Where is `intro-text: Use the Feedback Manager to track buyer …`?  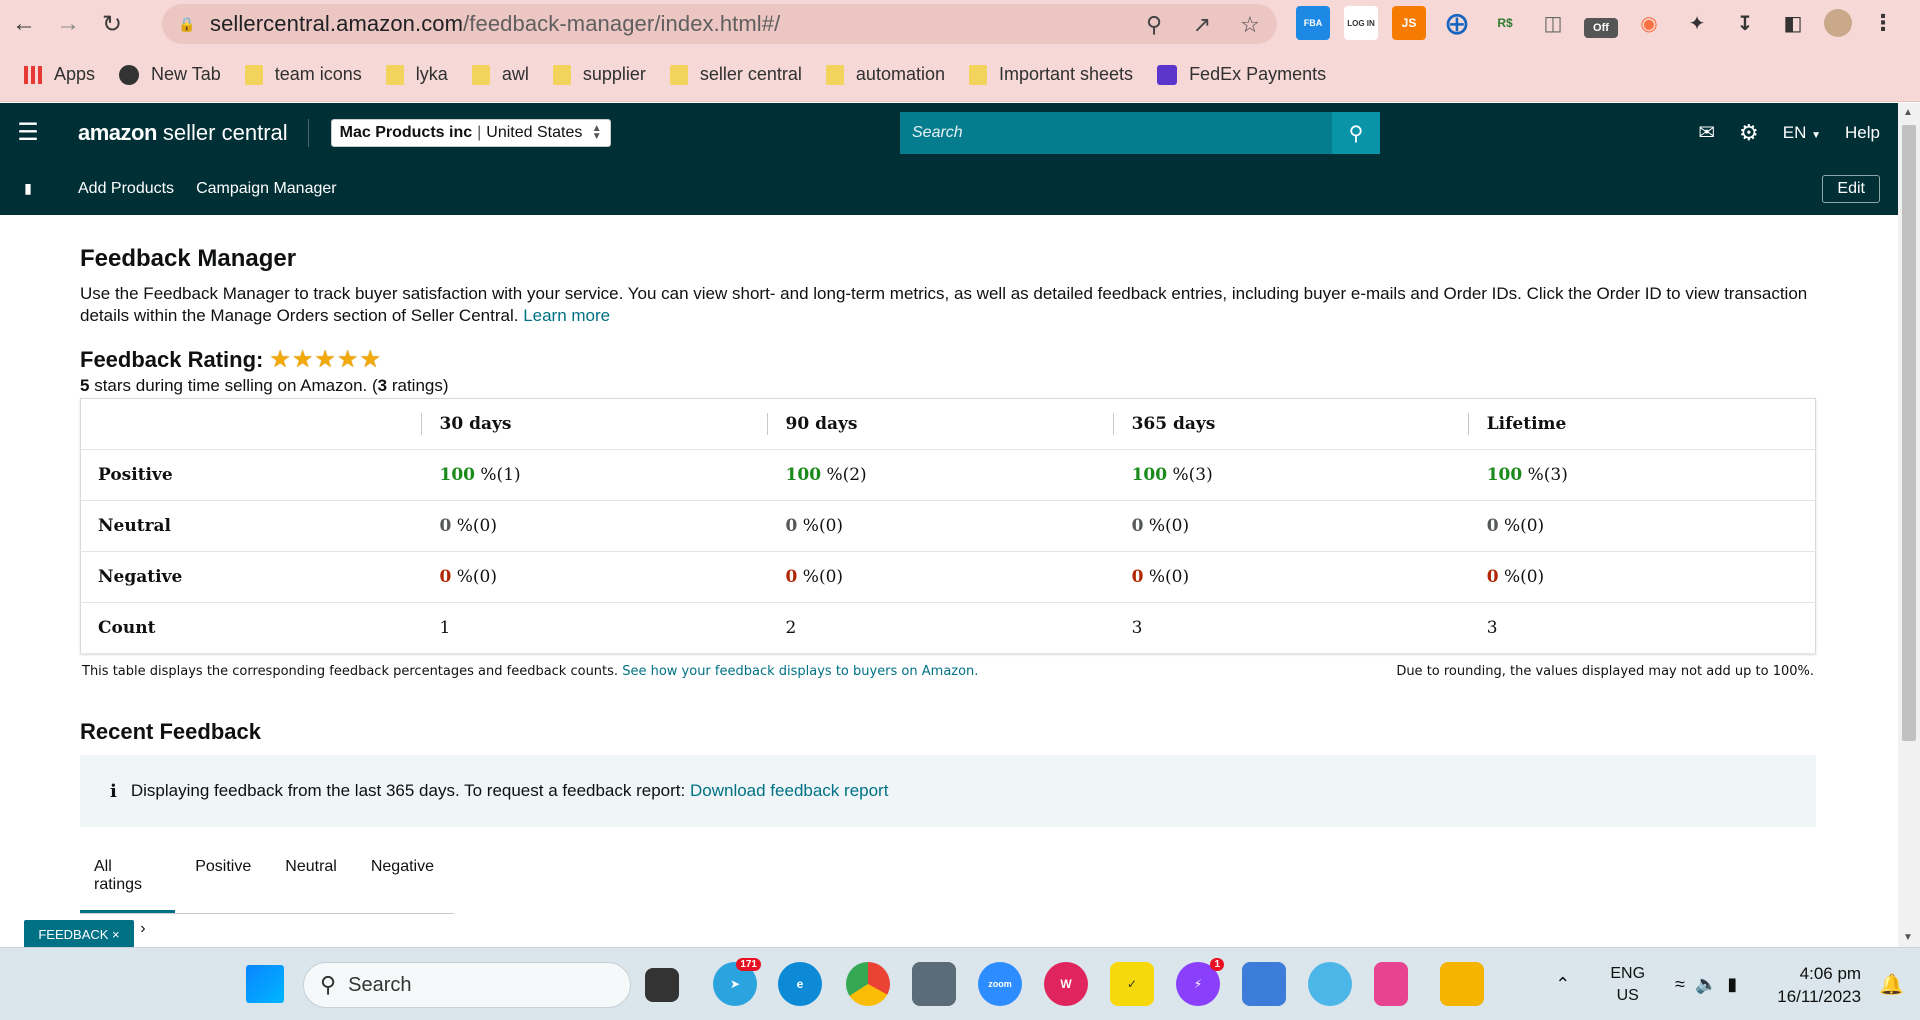
intro-text: Use the Feedback Manager to track buyer … is located at coordinates (944, 304).